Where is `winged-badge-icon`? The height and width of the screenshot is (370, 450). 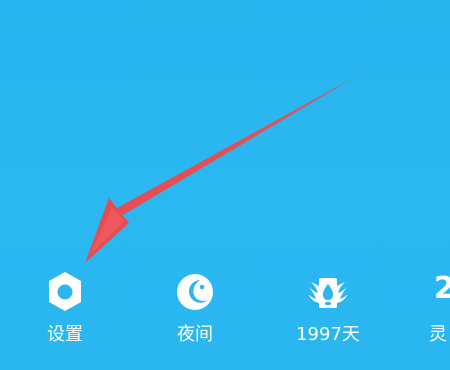 winged-badge-icon is located at coordinates (328, 293).